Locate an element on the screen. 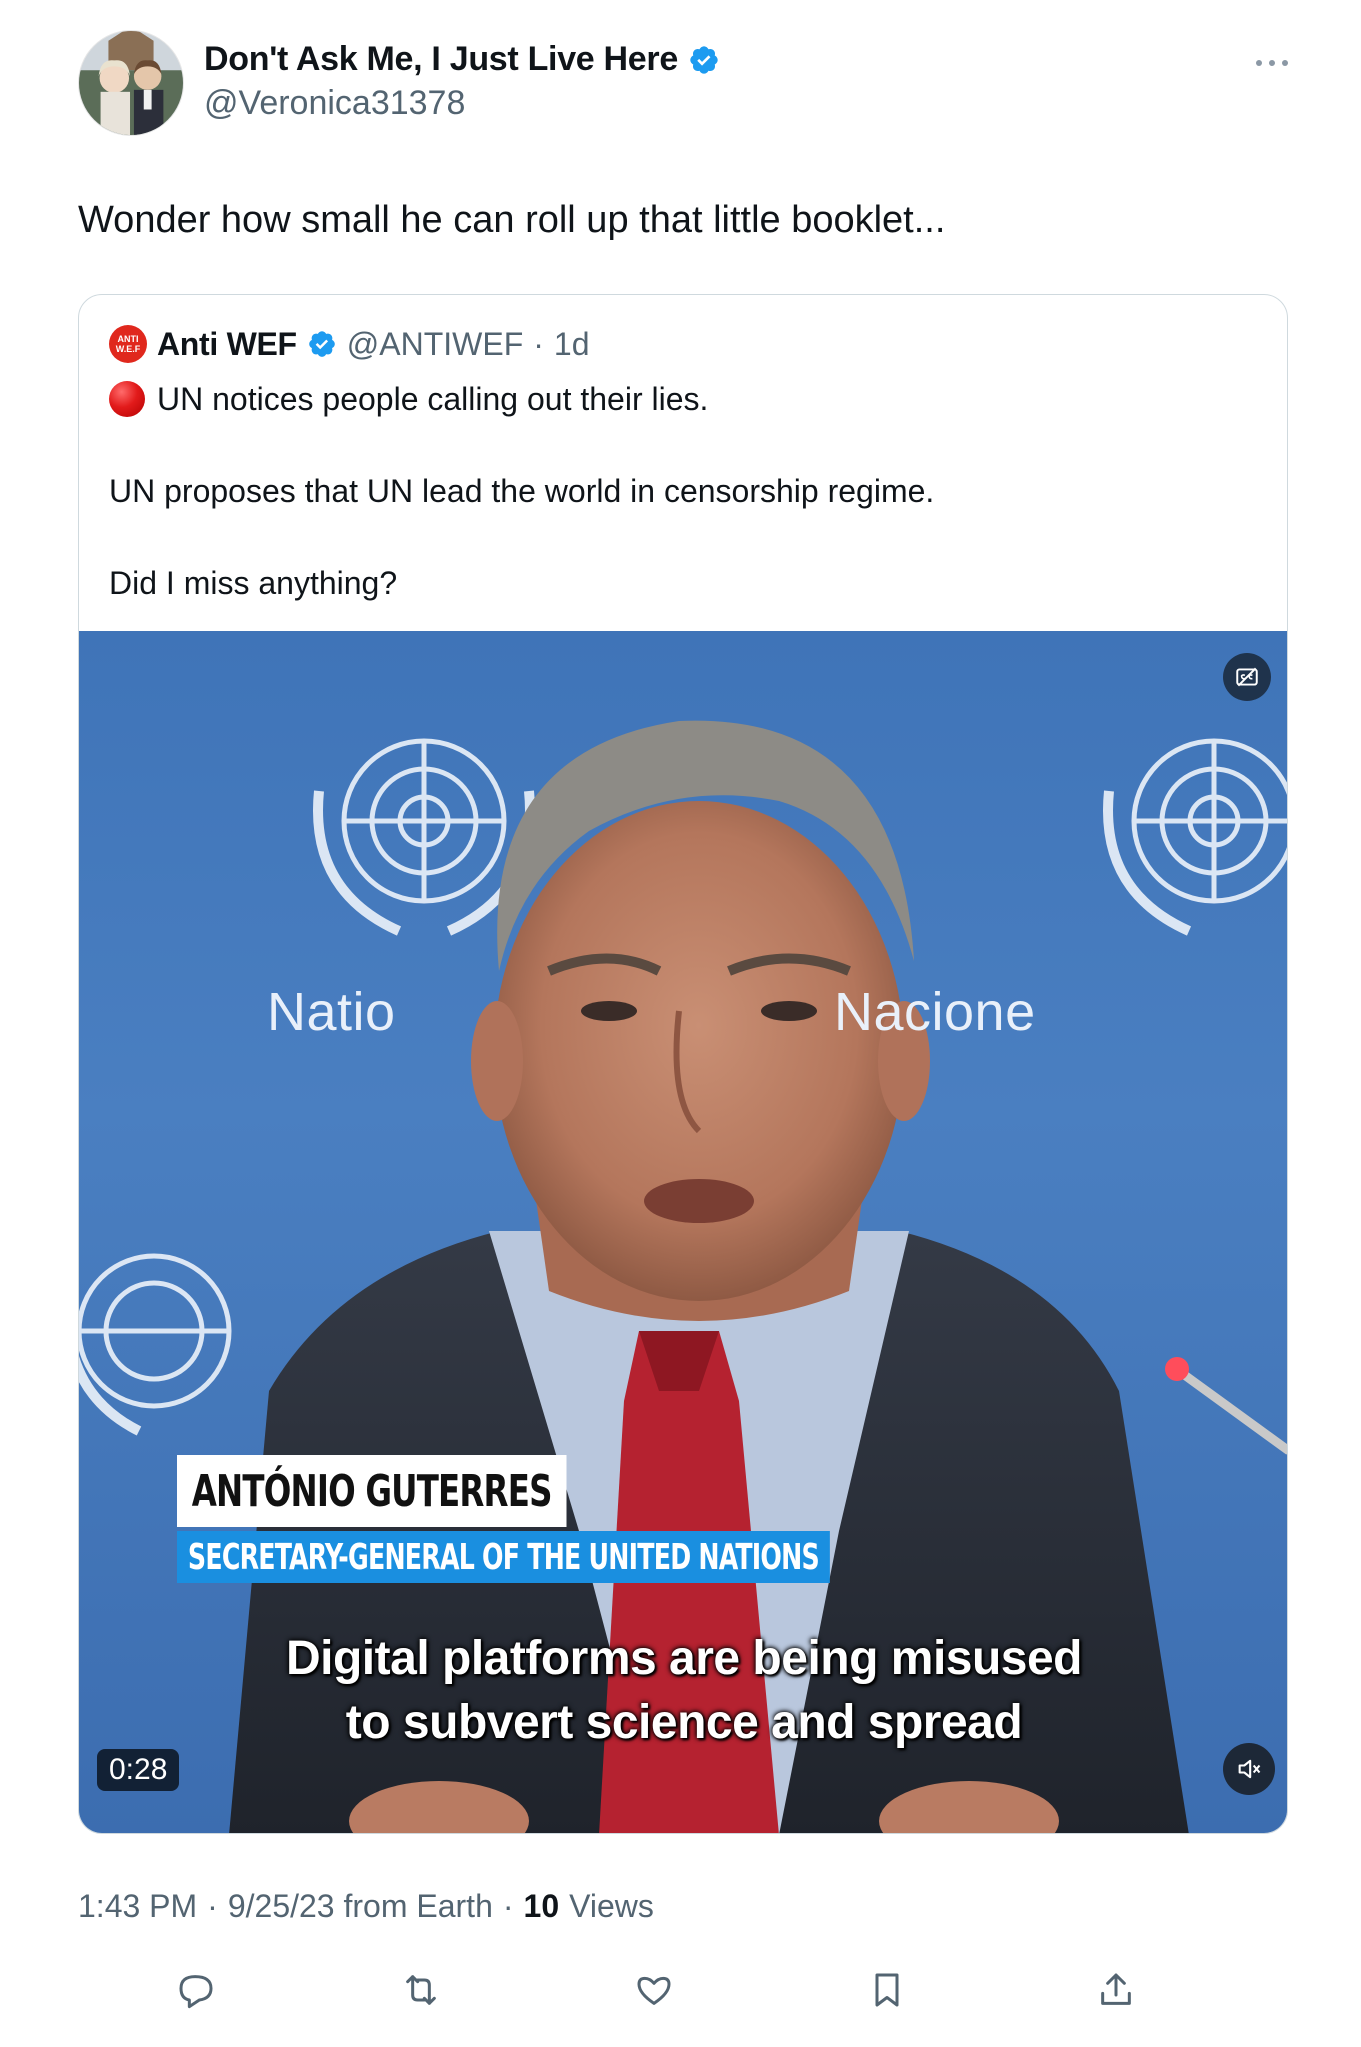  author-avatar is located at coordinates (131, 83).